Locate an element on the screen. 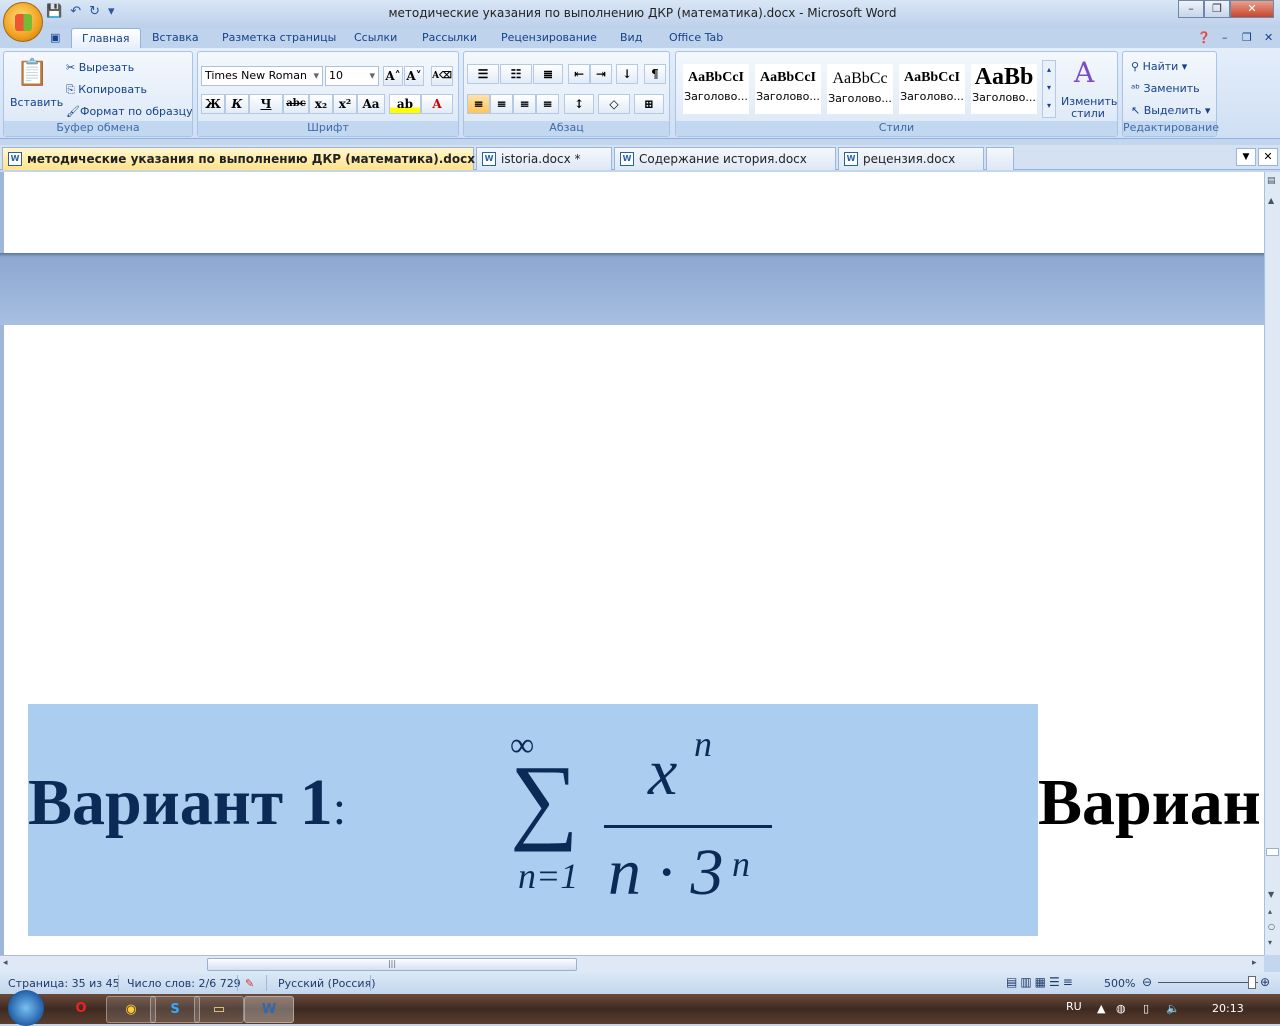 The image size is (1280, 1026). next-page-icon: ▾ is located at coordinates (1270, 942).